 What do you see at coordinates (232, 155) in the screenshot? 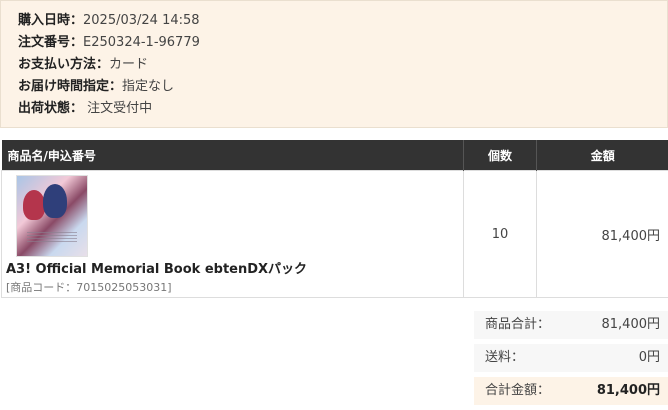
I see `column-header-product: 商品名/申込番号` at bounding box center [232, 155].